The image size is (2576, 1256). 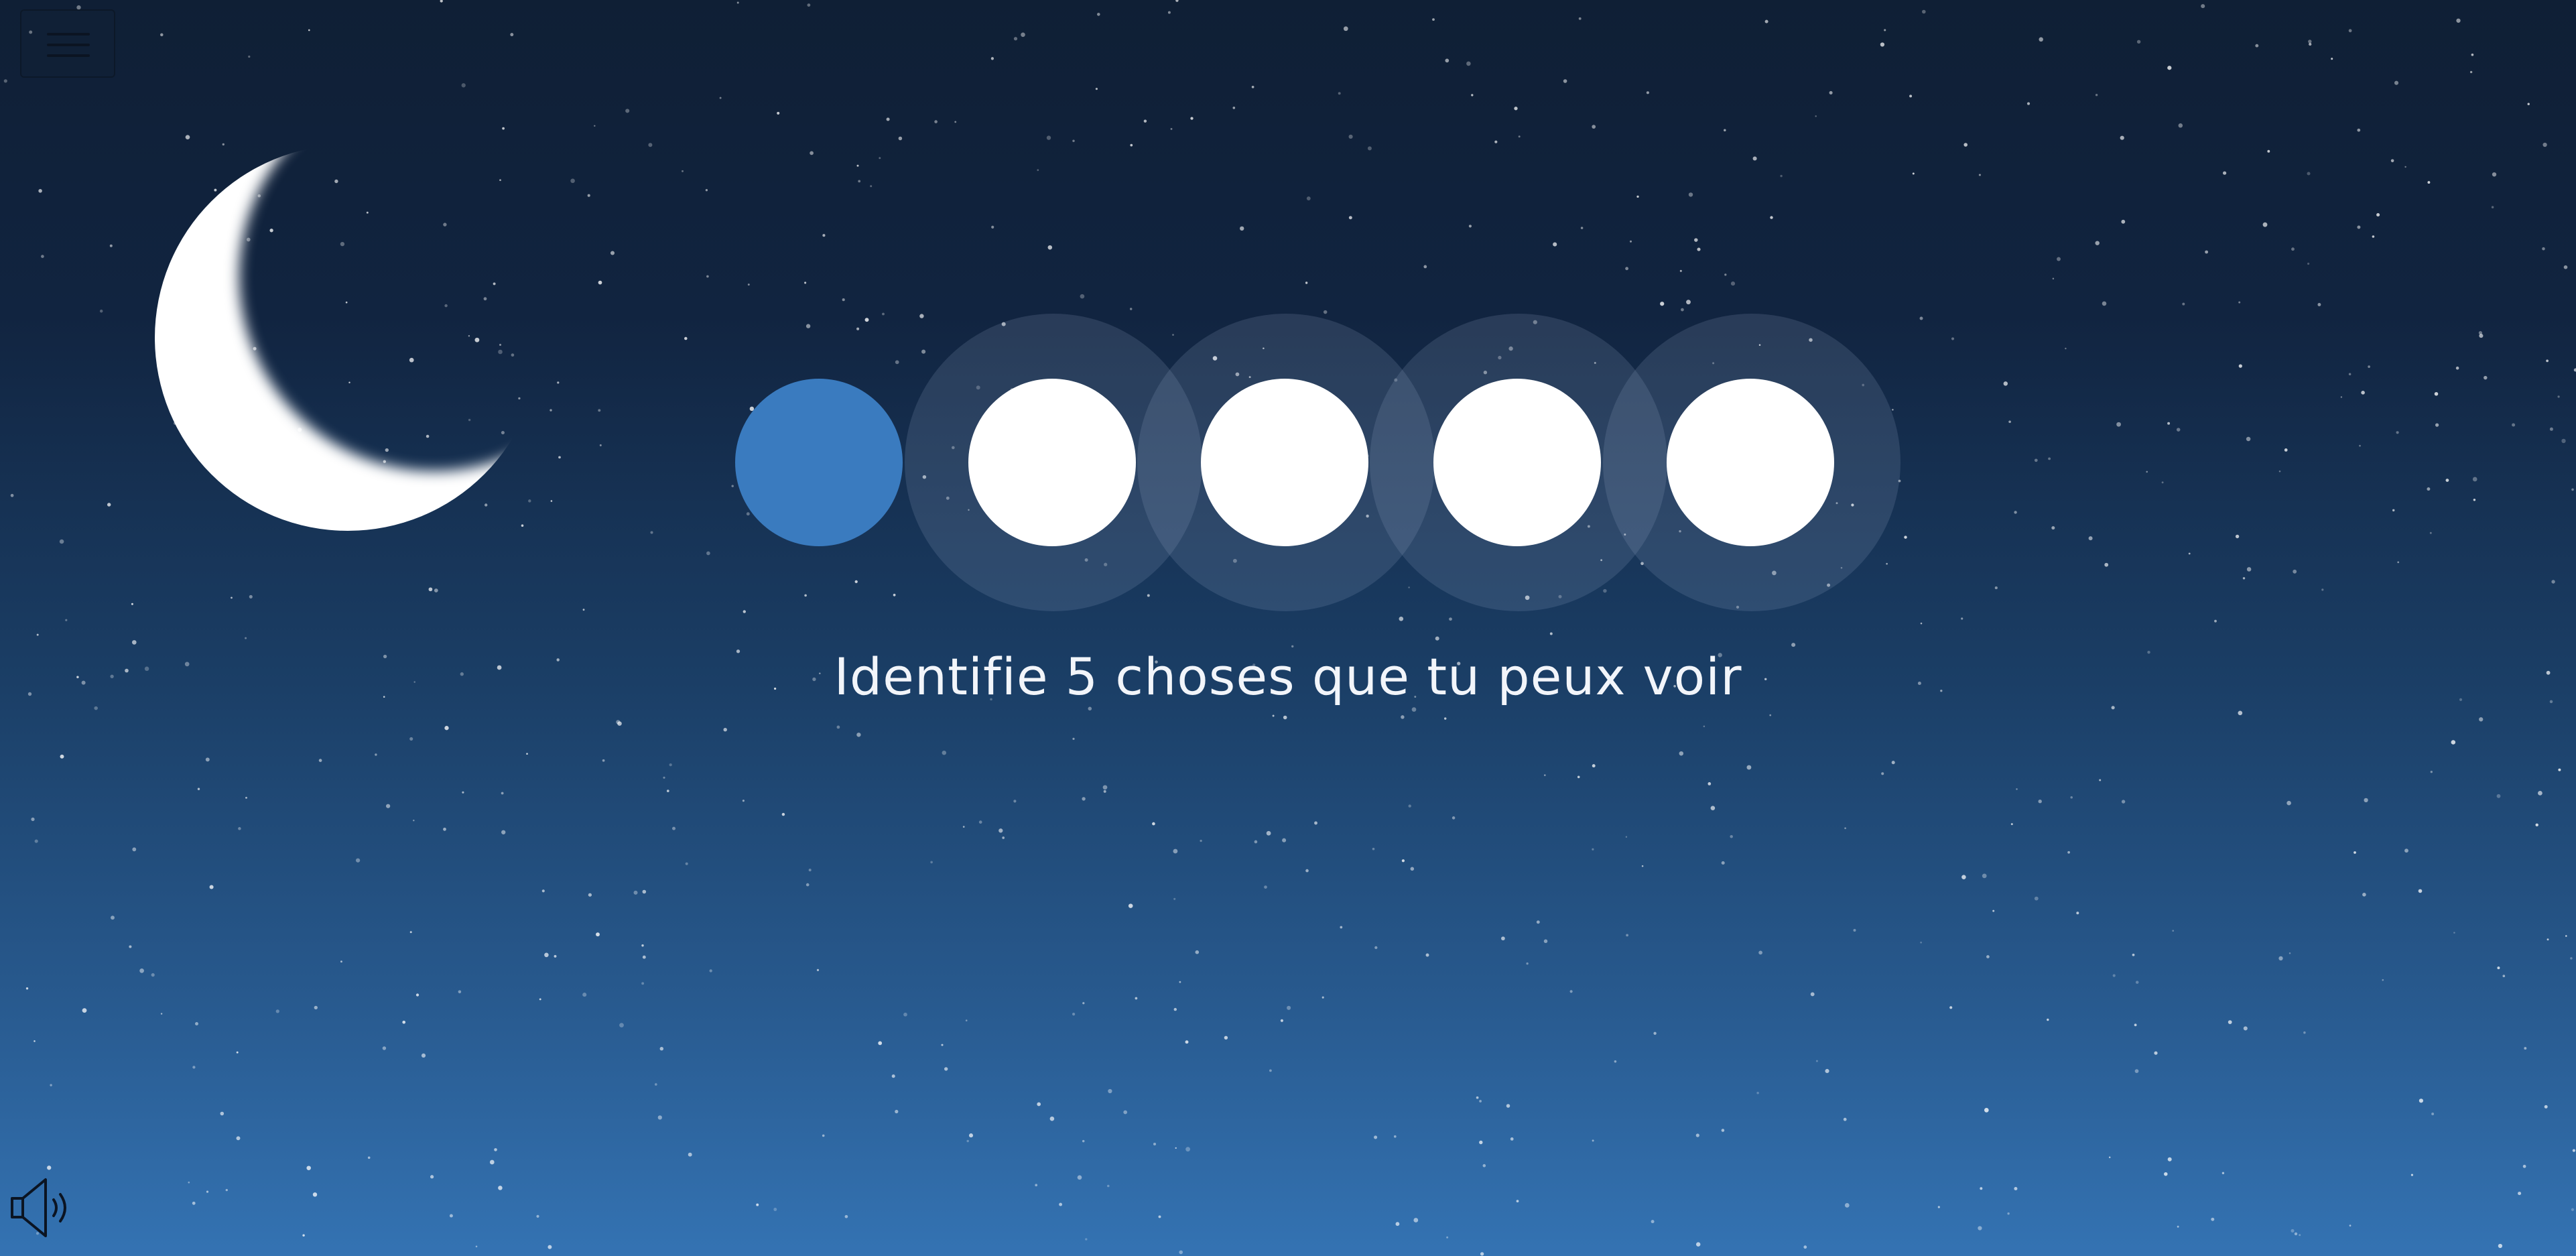 I want to click on sound-toggle-button, so click(x=40, y=1207).